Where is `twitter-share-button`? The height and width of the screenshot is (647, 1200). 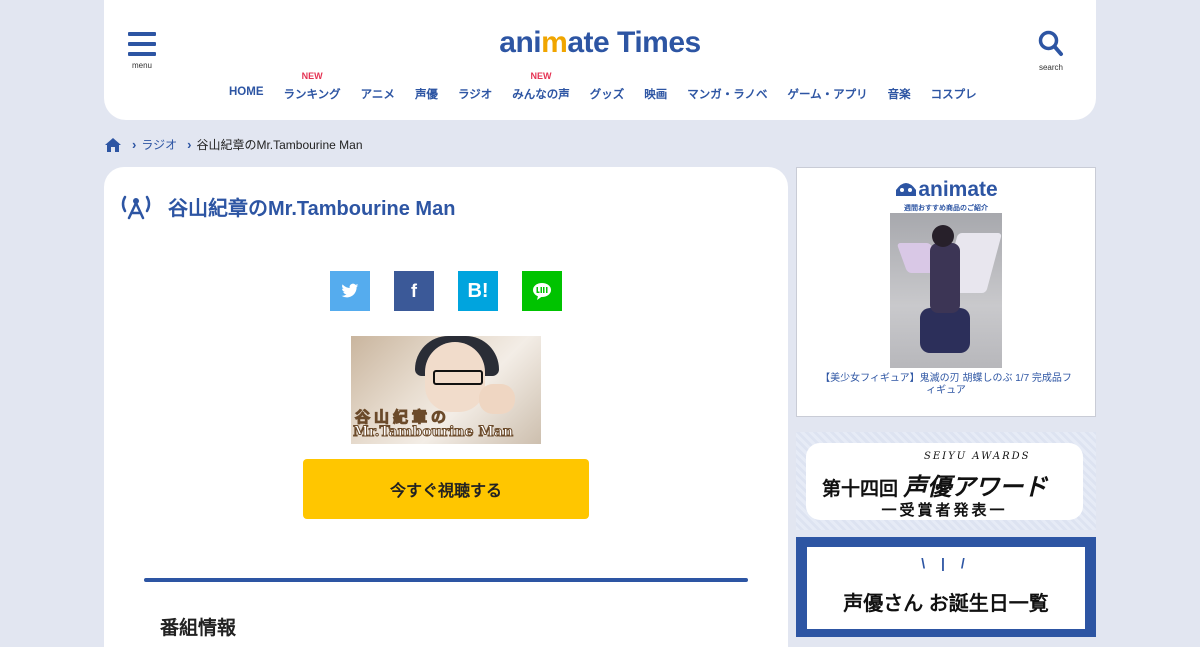
twitter-share-button is located at coordinates (350, 291).